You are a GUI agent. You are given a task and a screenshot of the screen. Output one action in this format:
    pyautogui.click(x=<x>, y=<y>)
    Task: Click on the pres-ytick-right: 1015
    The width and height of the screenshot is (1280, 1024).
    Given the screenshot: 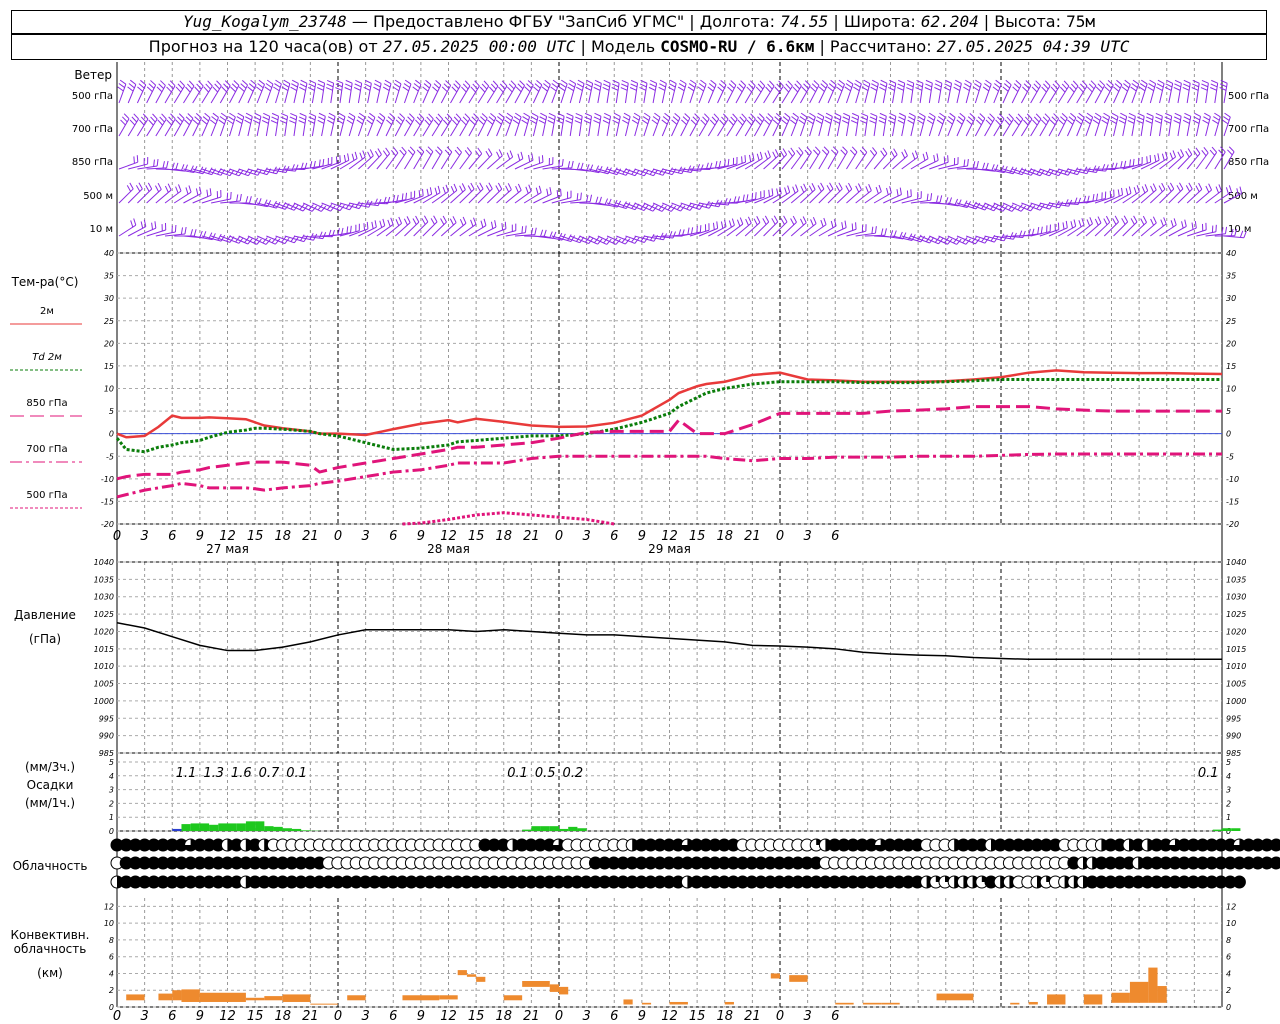 What is the action you would take?
    pyautogui.click(x=1236, y=649)
    